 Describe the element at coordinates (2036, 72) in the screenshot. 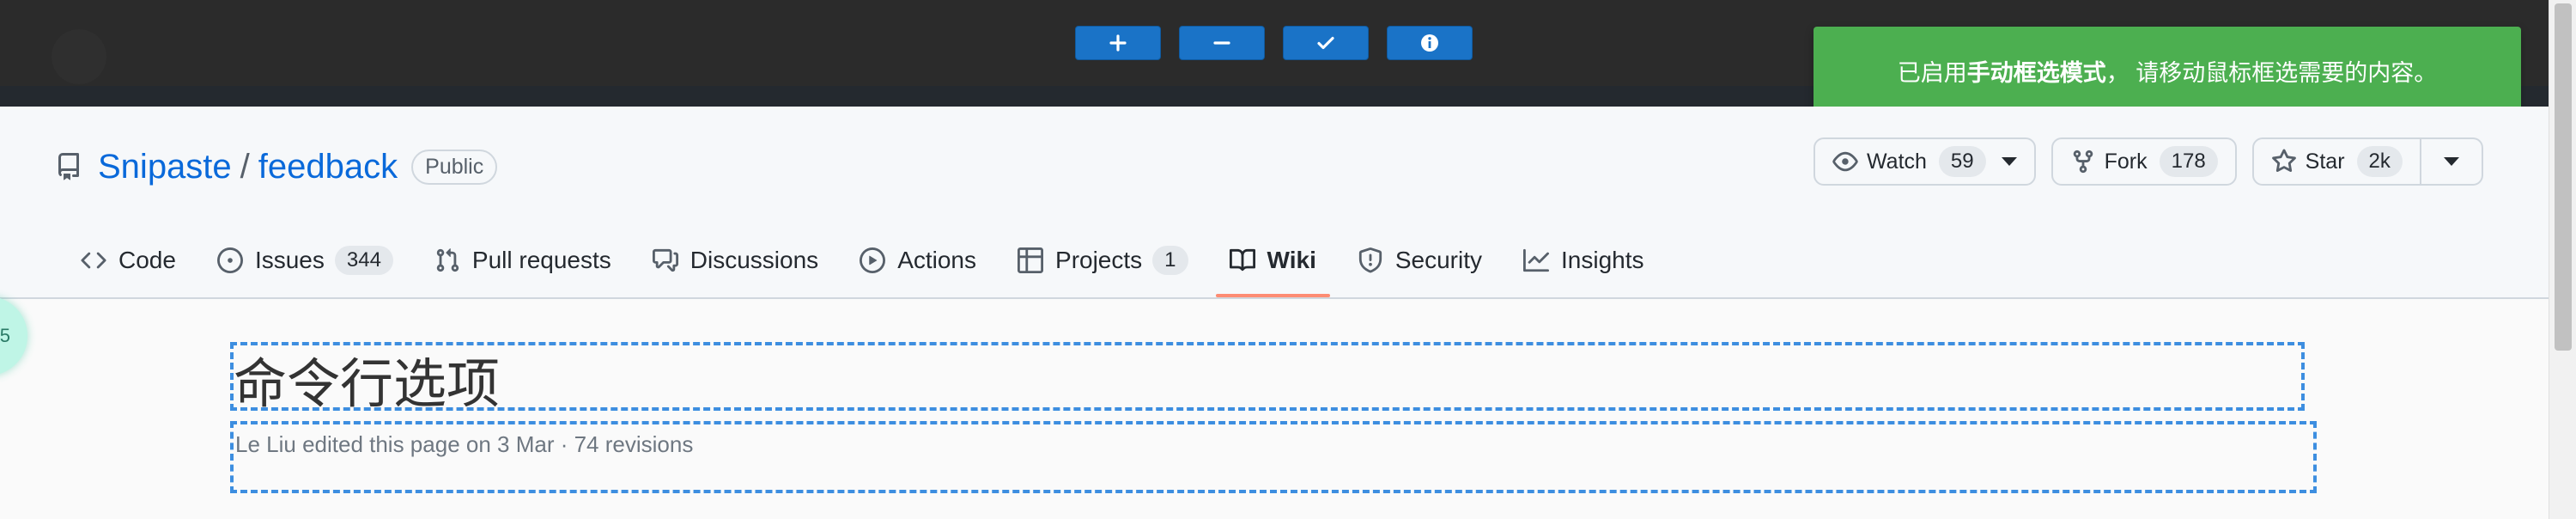

I see `notification-emphasis: 手动框选模式` at that location.